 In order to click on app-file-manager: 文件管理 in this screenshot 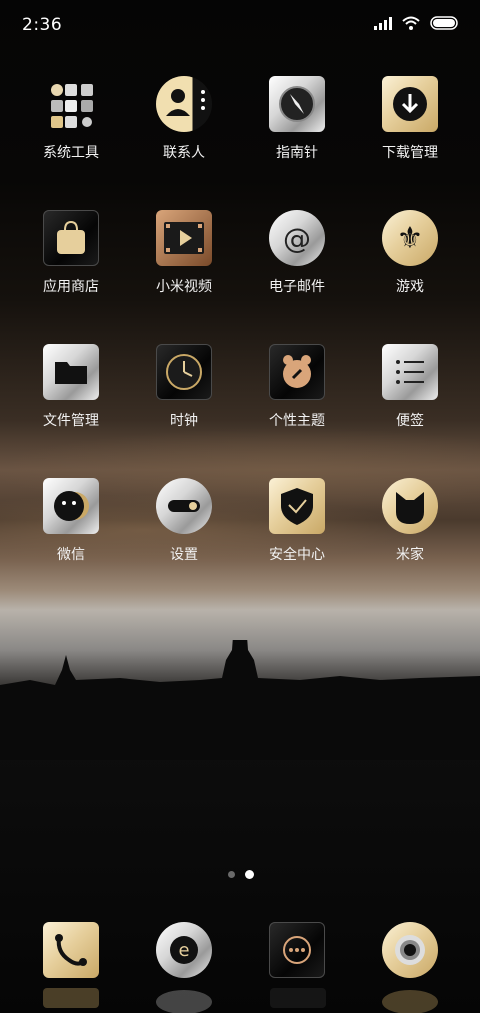, I will do `click(71, 387)`.